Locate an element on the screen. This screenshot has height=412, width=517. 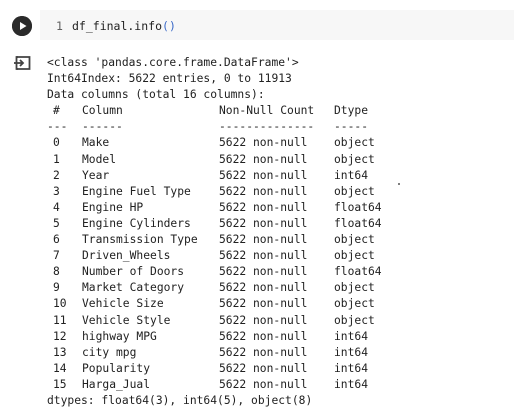
table-row: 2 Year 5622 non-null int64 is located at coordinates (277, 176).